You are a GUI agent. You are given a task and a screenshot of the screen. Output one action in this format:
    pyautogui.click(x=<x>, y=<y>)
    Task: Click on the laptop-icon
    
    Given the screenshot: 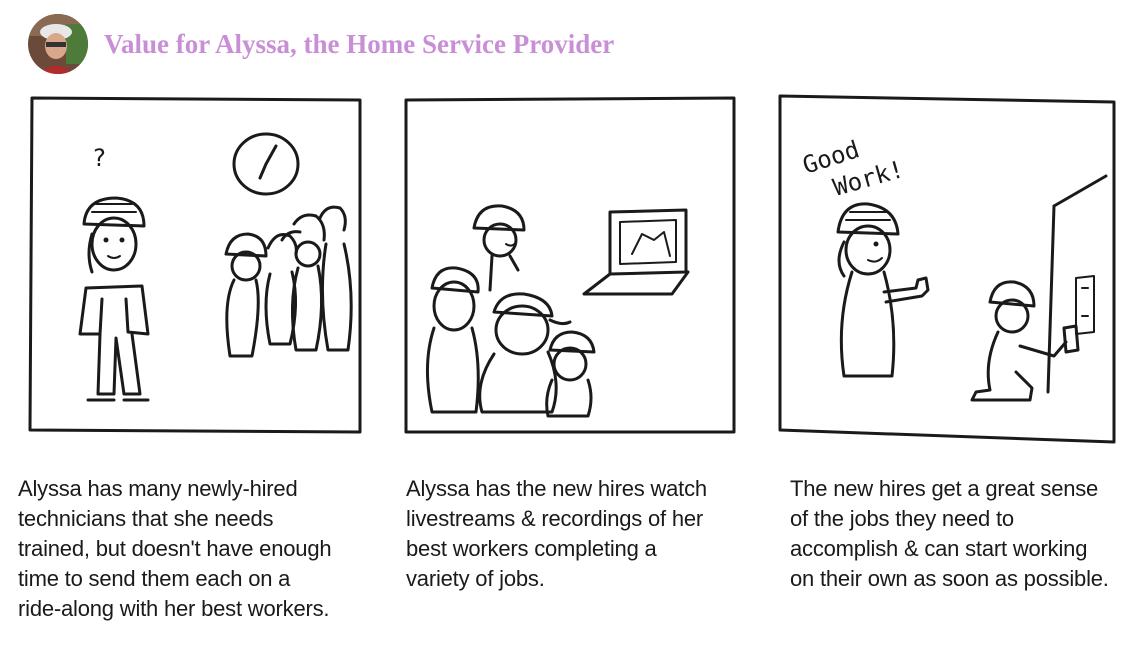 What is the action you would take?
    pyautogui.click(x=636, y=252)
    